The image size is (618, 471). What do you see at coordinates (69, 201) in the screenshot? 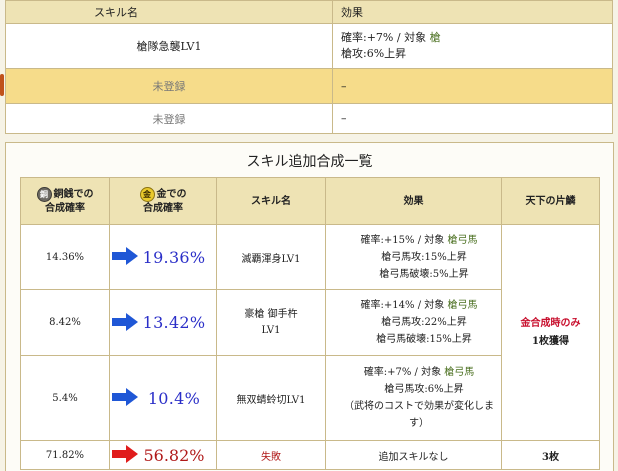
I see `copper-header-text: 銅銭での 合成確率` at bounding box center [69, 201].